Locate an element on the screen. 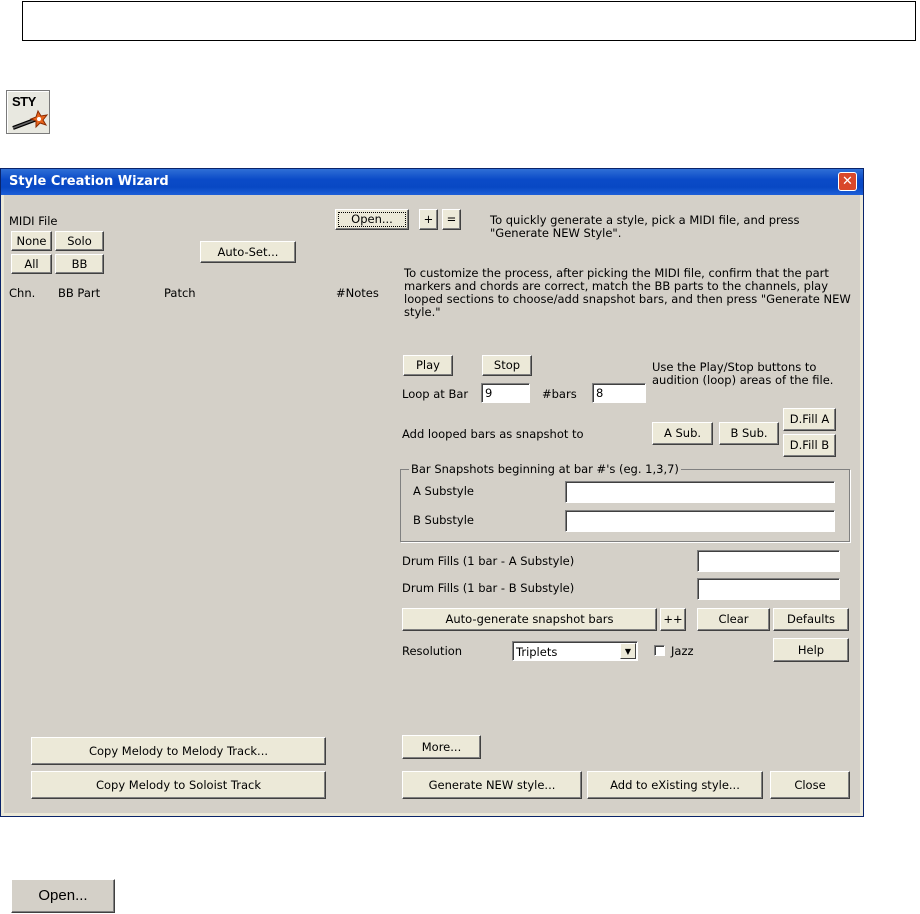 The width and height of the screenshot is (920, 914). chevron-down-icon: ▼ is located at coordinates (628, 651).